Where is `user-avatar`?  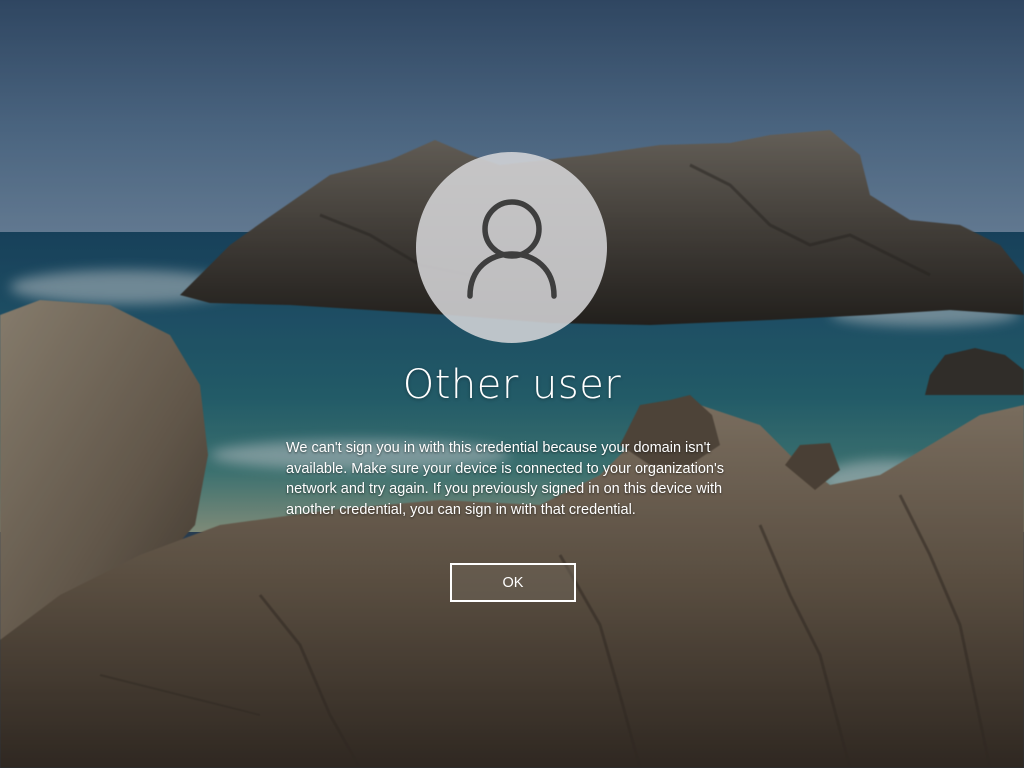
user-avatar is located at coordinates (511, 247).